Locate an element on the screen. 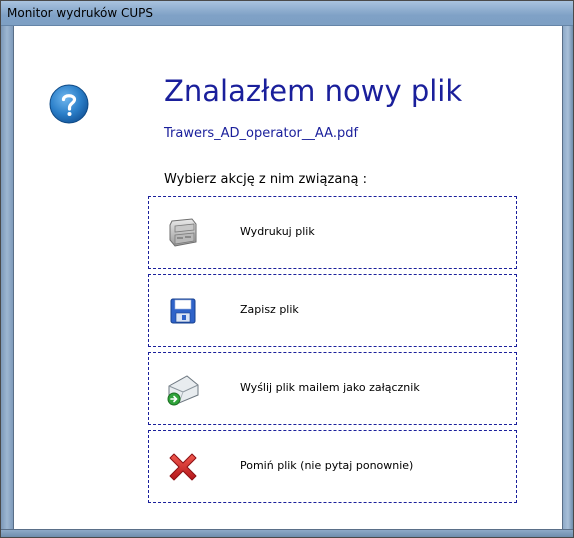  email-attach-icon is located at coordinates (183, 390).